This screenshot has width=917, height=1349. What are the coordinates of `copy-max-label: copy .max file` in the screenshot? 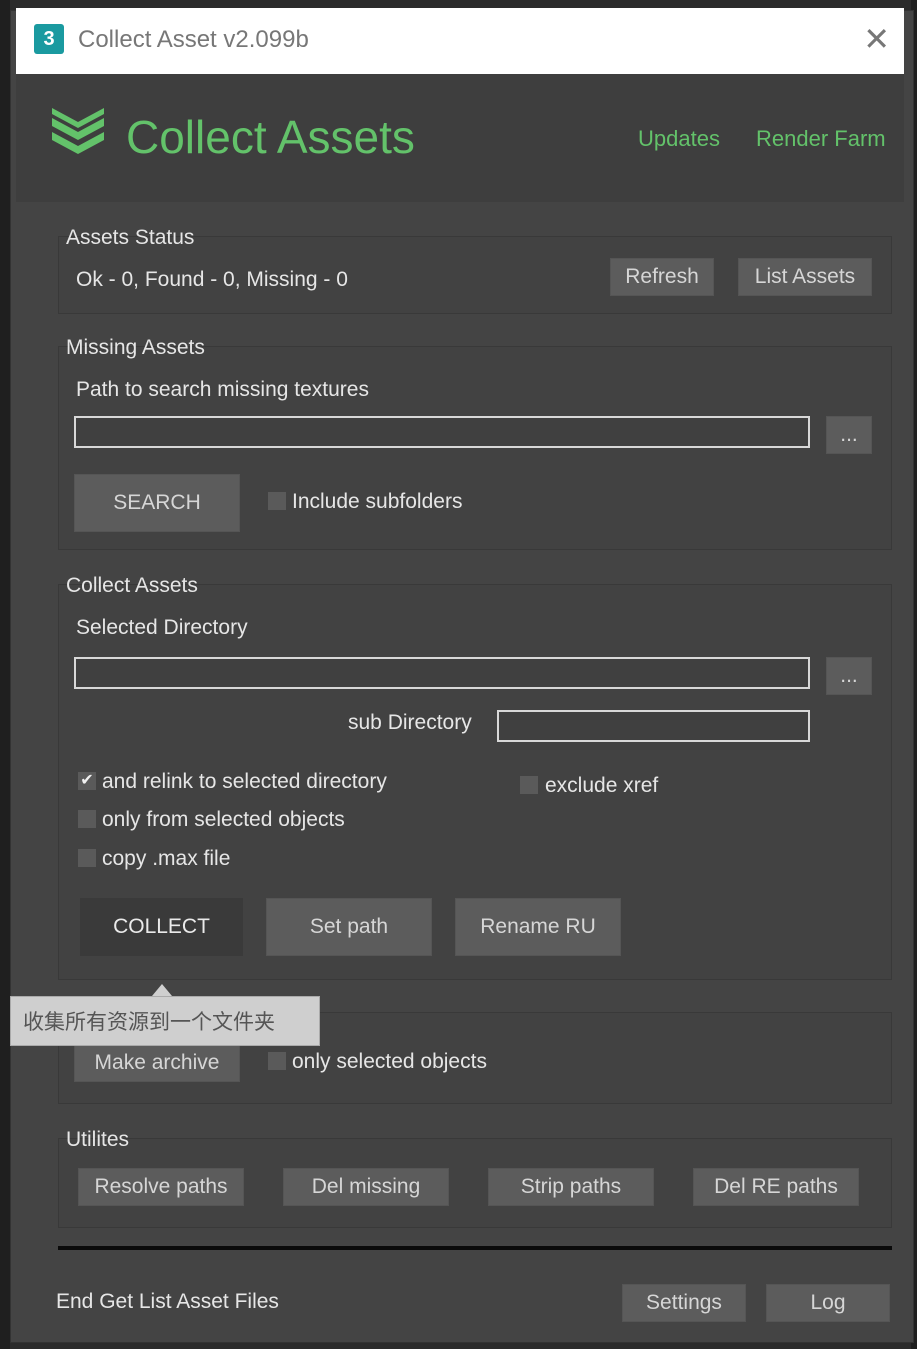 It's located at (166, 858).